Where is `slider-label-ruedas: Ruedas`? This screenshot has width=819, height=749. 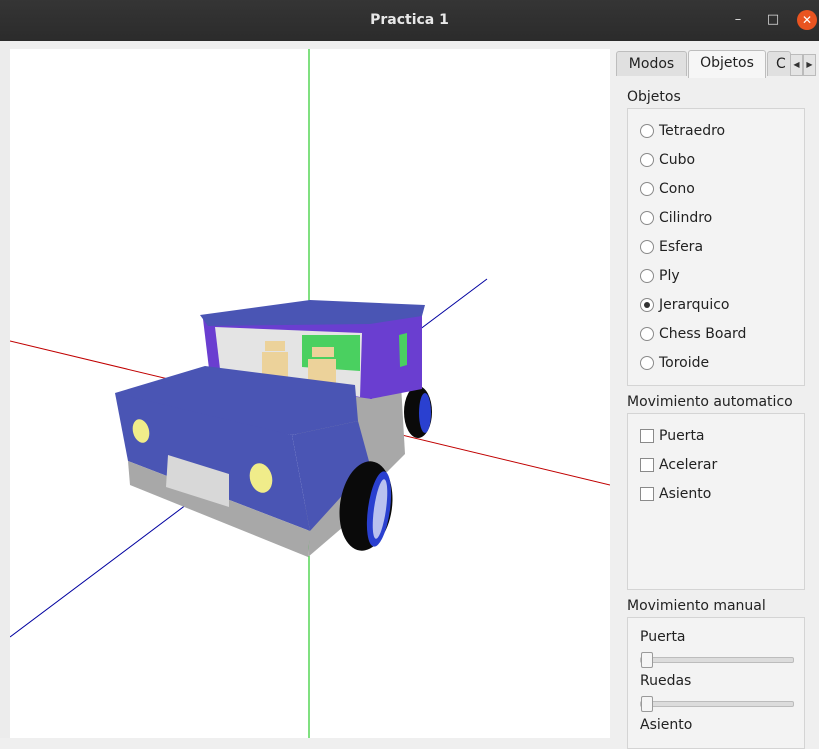
slider-label-ruedas: Ruedas is located at coordinates (666, 681).